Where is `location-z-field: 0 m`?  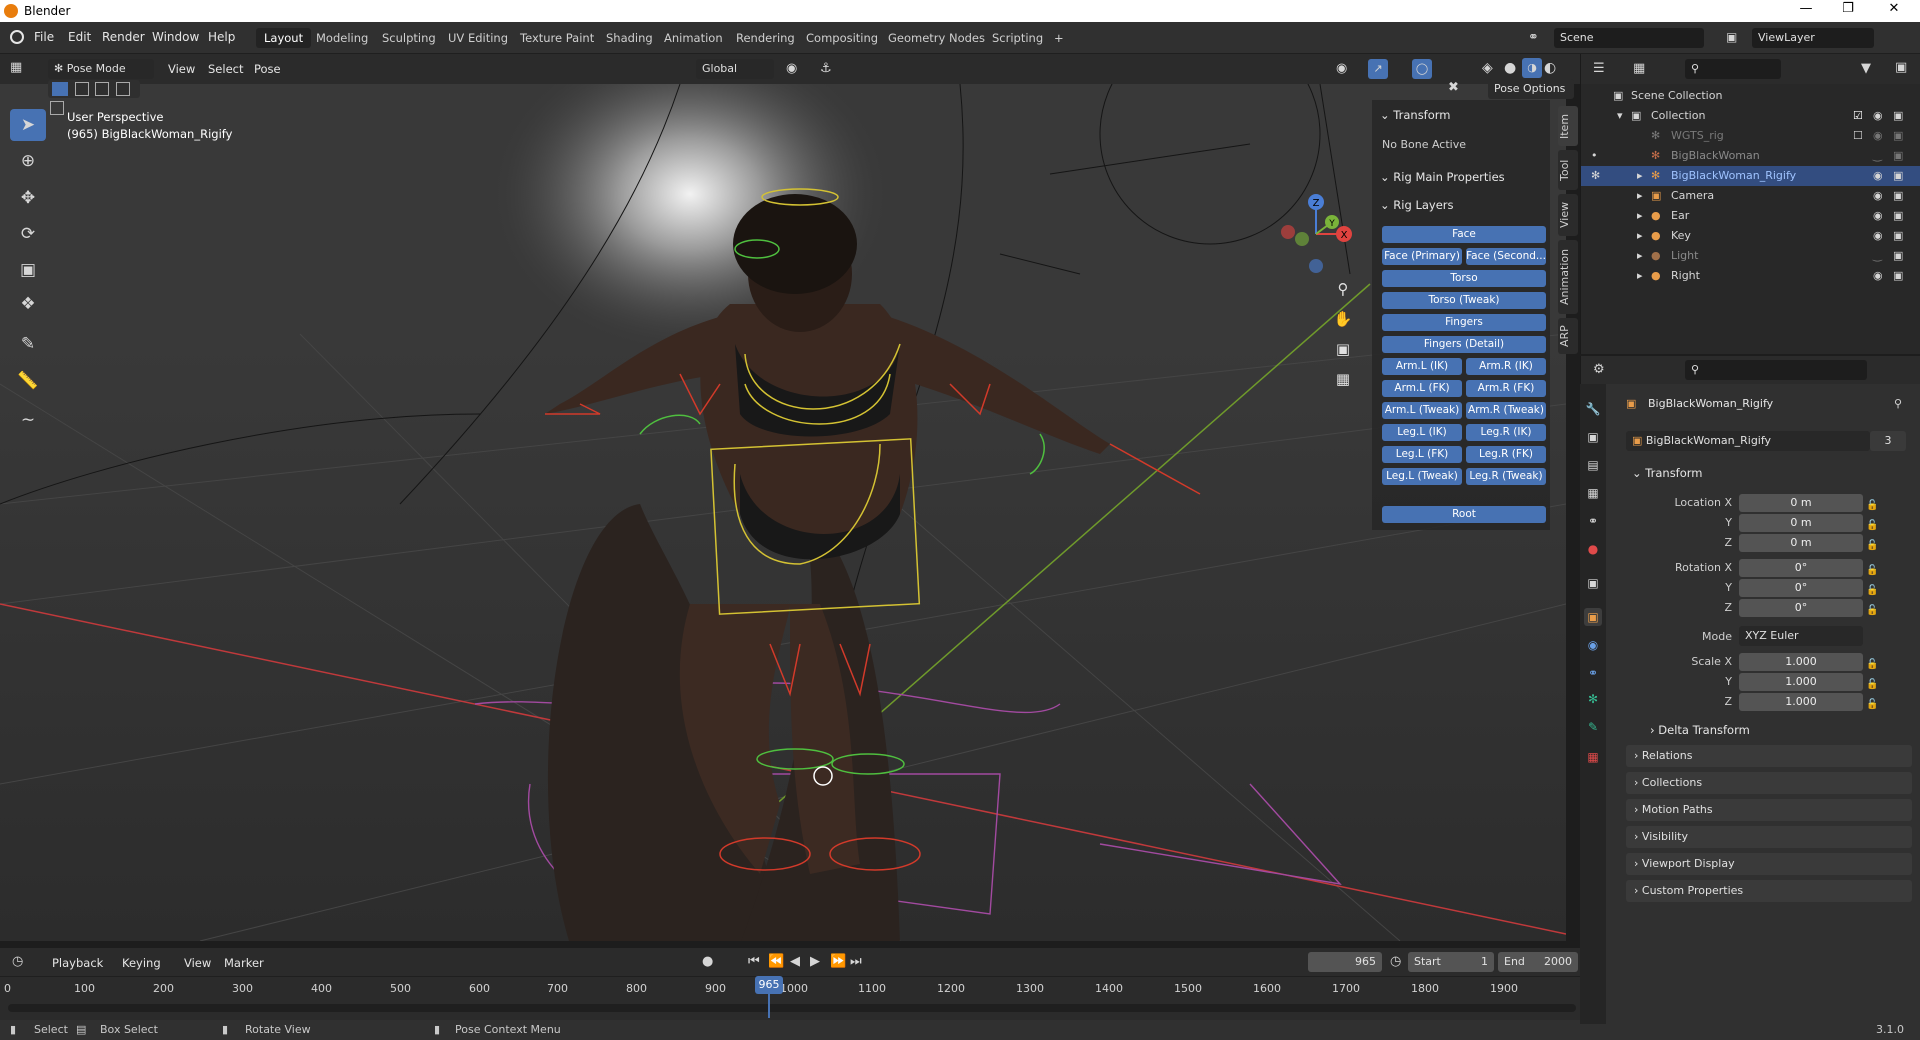 location-z-field: 0 m is located at coordinates (1801, 543).